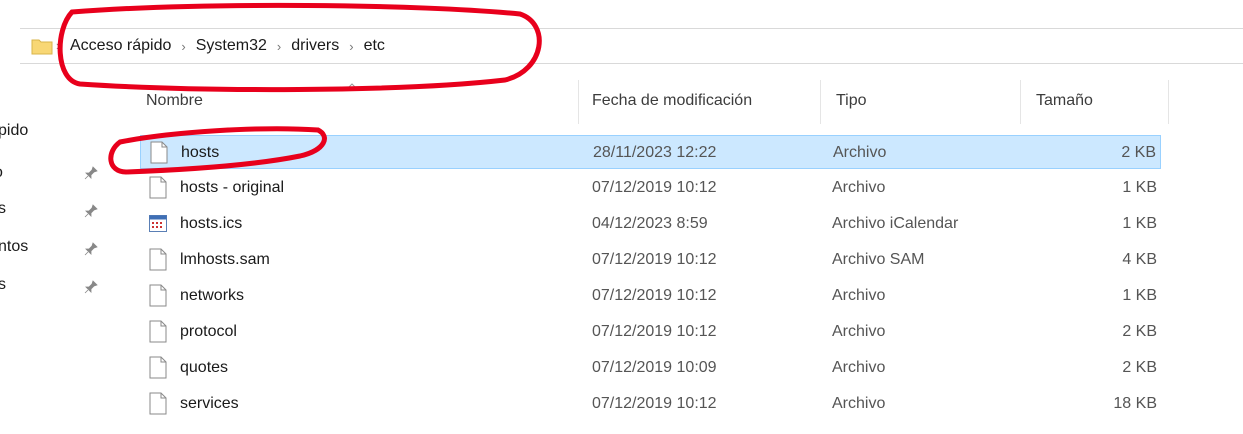 Image resolution: width=1243 pixels, height=434 pixels. What do you see at coordinates (212, 295) in the screenshot?
I see `file-name: networks` at bounding box center [212, 295].